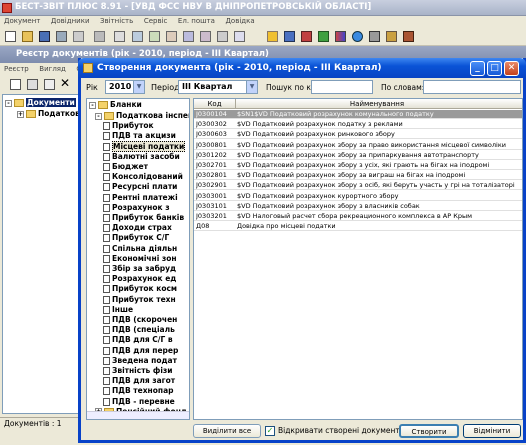  I want to click on menu-help: Довідка, so click(239, 21).